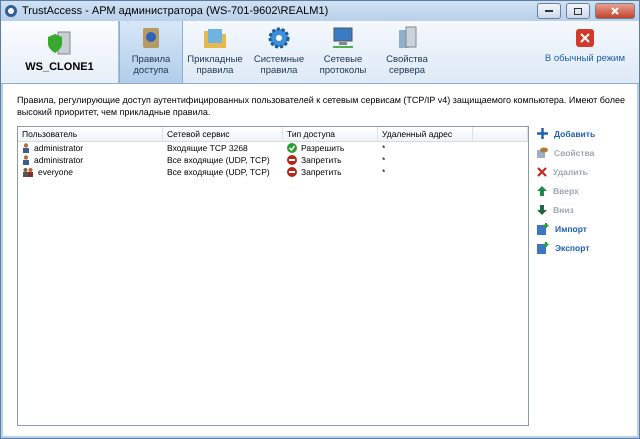  What do you see at coordinates (343, 52) in the screenshot?
I see `toolbar-tab: Сетевые протоколы` at bounding box center [343, 52].